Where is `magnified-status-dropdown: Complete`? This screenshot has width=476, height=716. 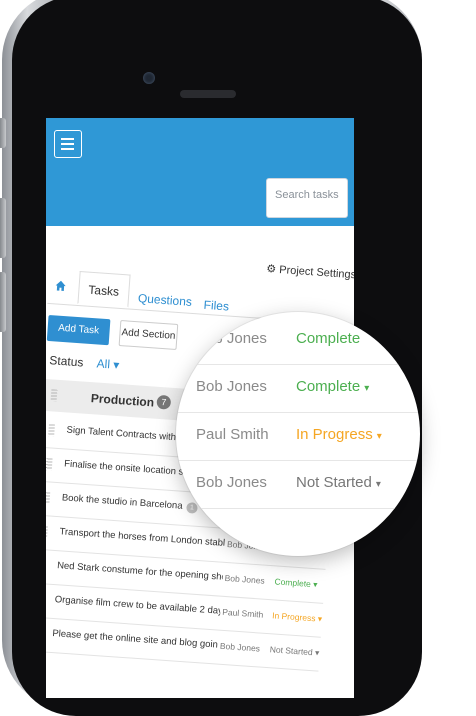 magnified-status-dropdown: Complete is located at coordinates (328, 338).